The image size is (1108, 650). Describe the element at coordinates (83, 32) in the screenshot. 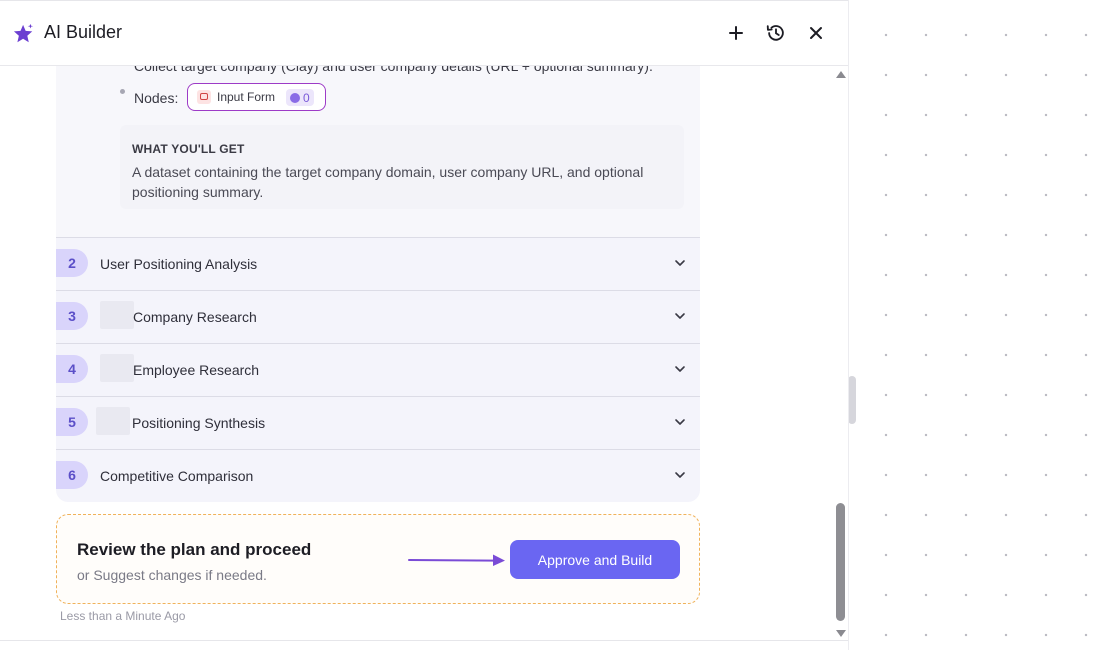

I see `panel-title: AI Builder` at that location.